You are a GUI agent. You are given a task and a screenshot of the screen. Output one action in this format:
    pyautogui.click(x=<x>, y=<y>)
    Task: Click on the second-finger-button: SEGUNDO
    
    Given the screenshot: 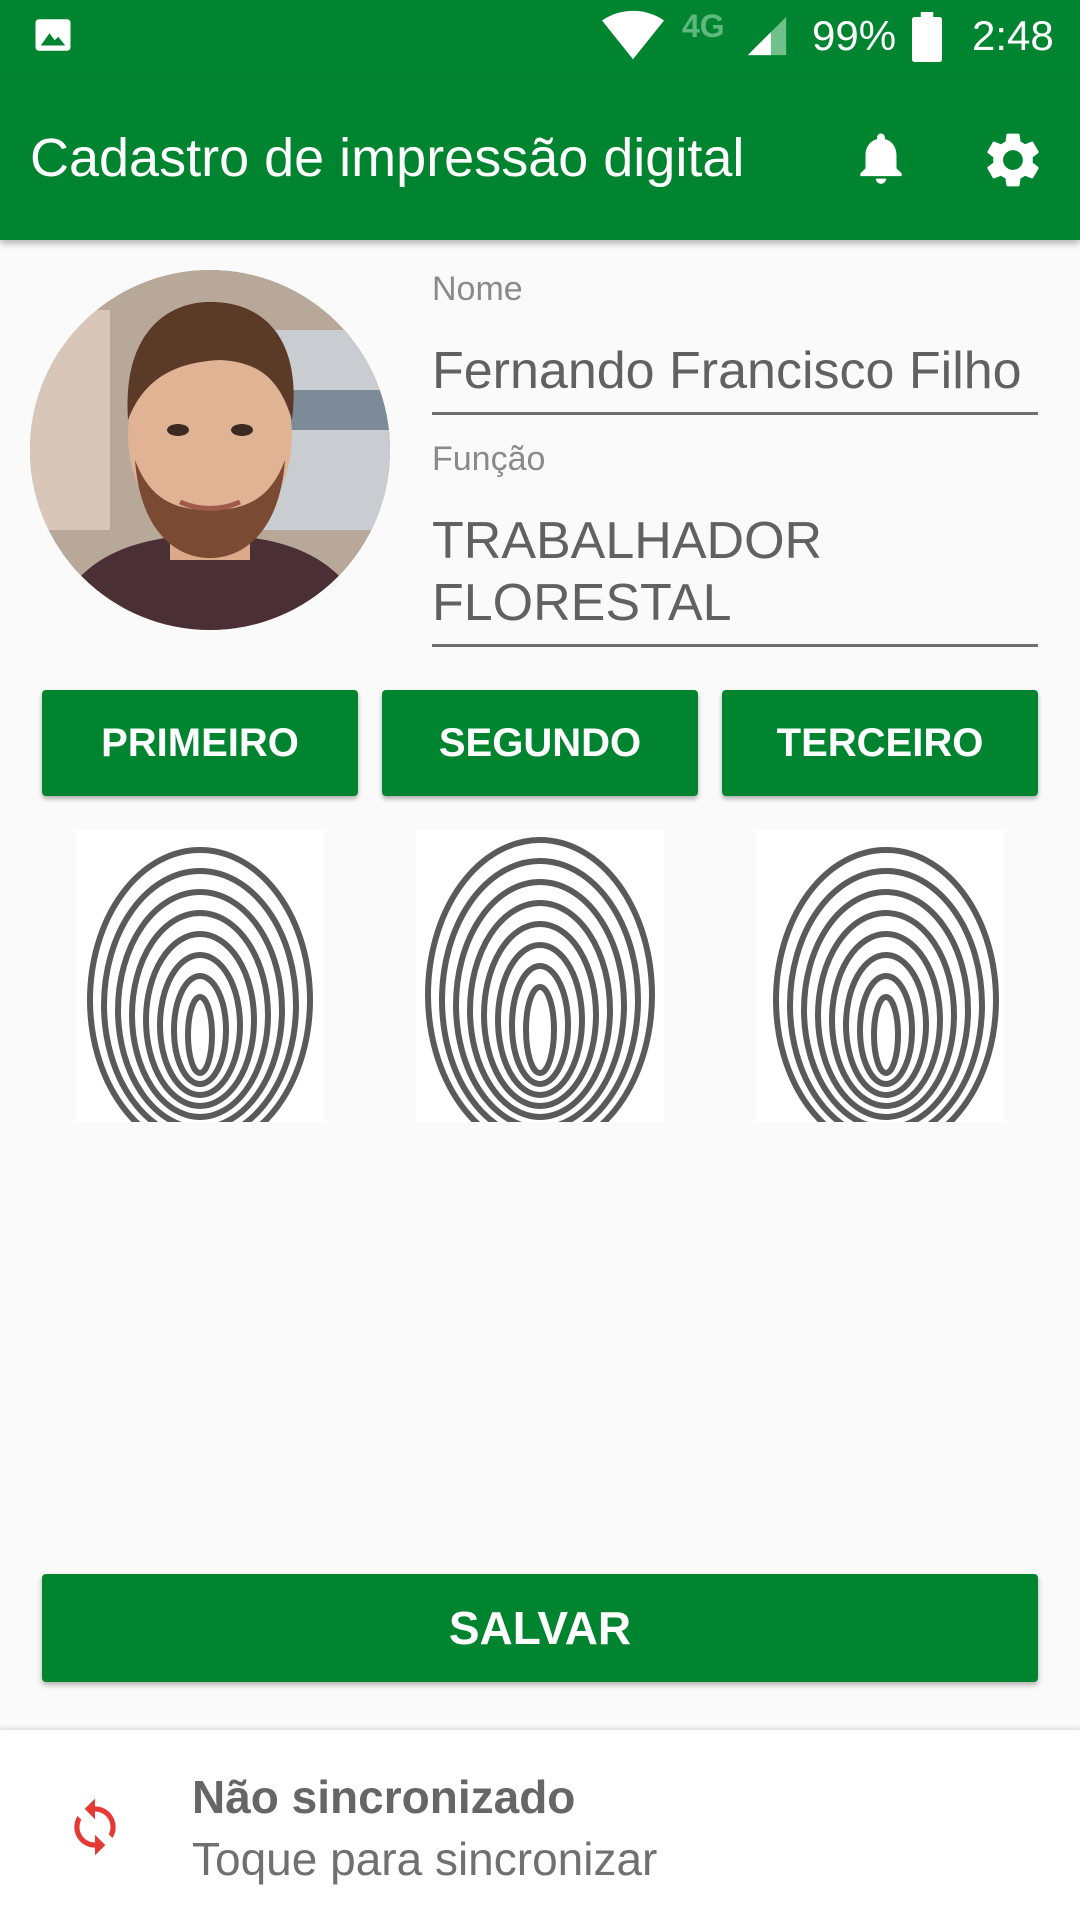 What is the action you would take?
    pyautogui.click(x=540, y=743)
    